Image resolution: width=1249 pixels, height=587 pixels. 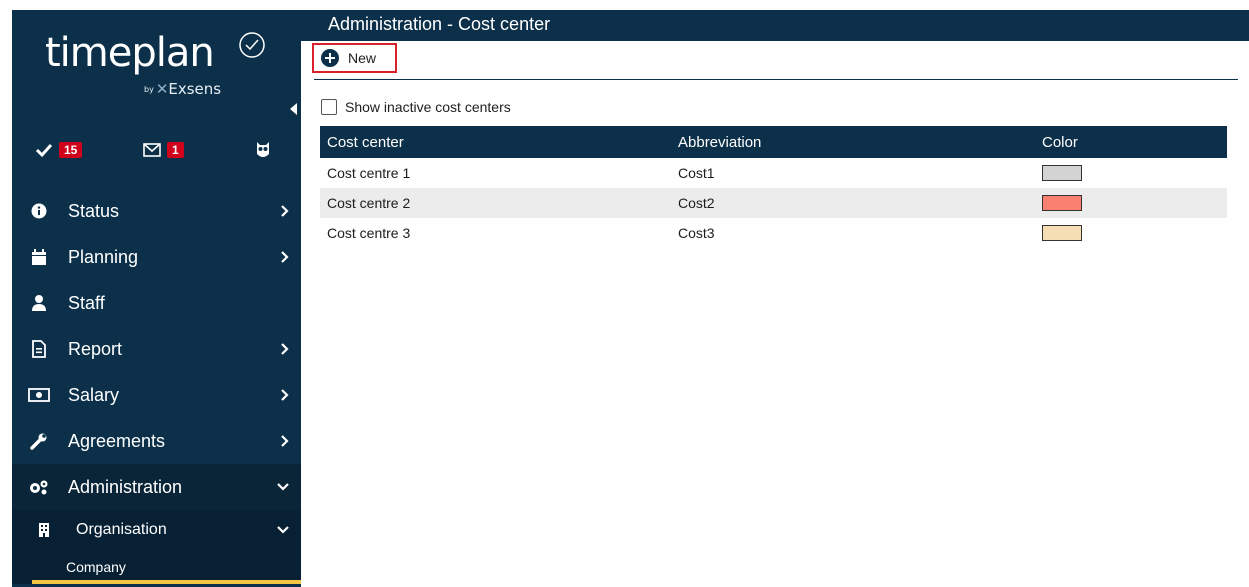 I want to click on sidebar-item-report: Report, so click(x=156, y=349).